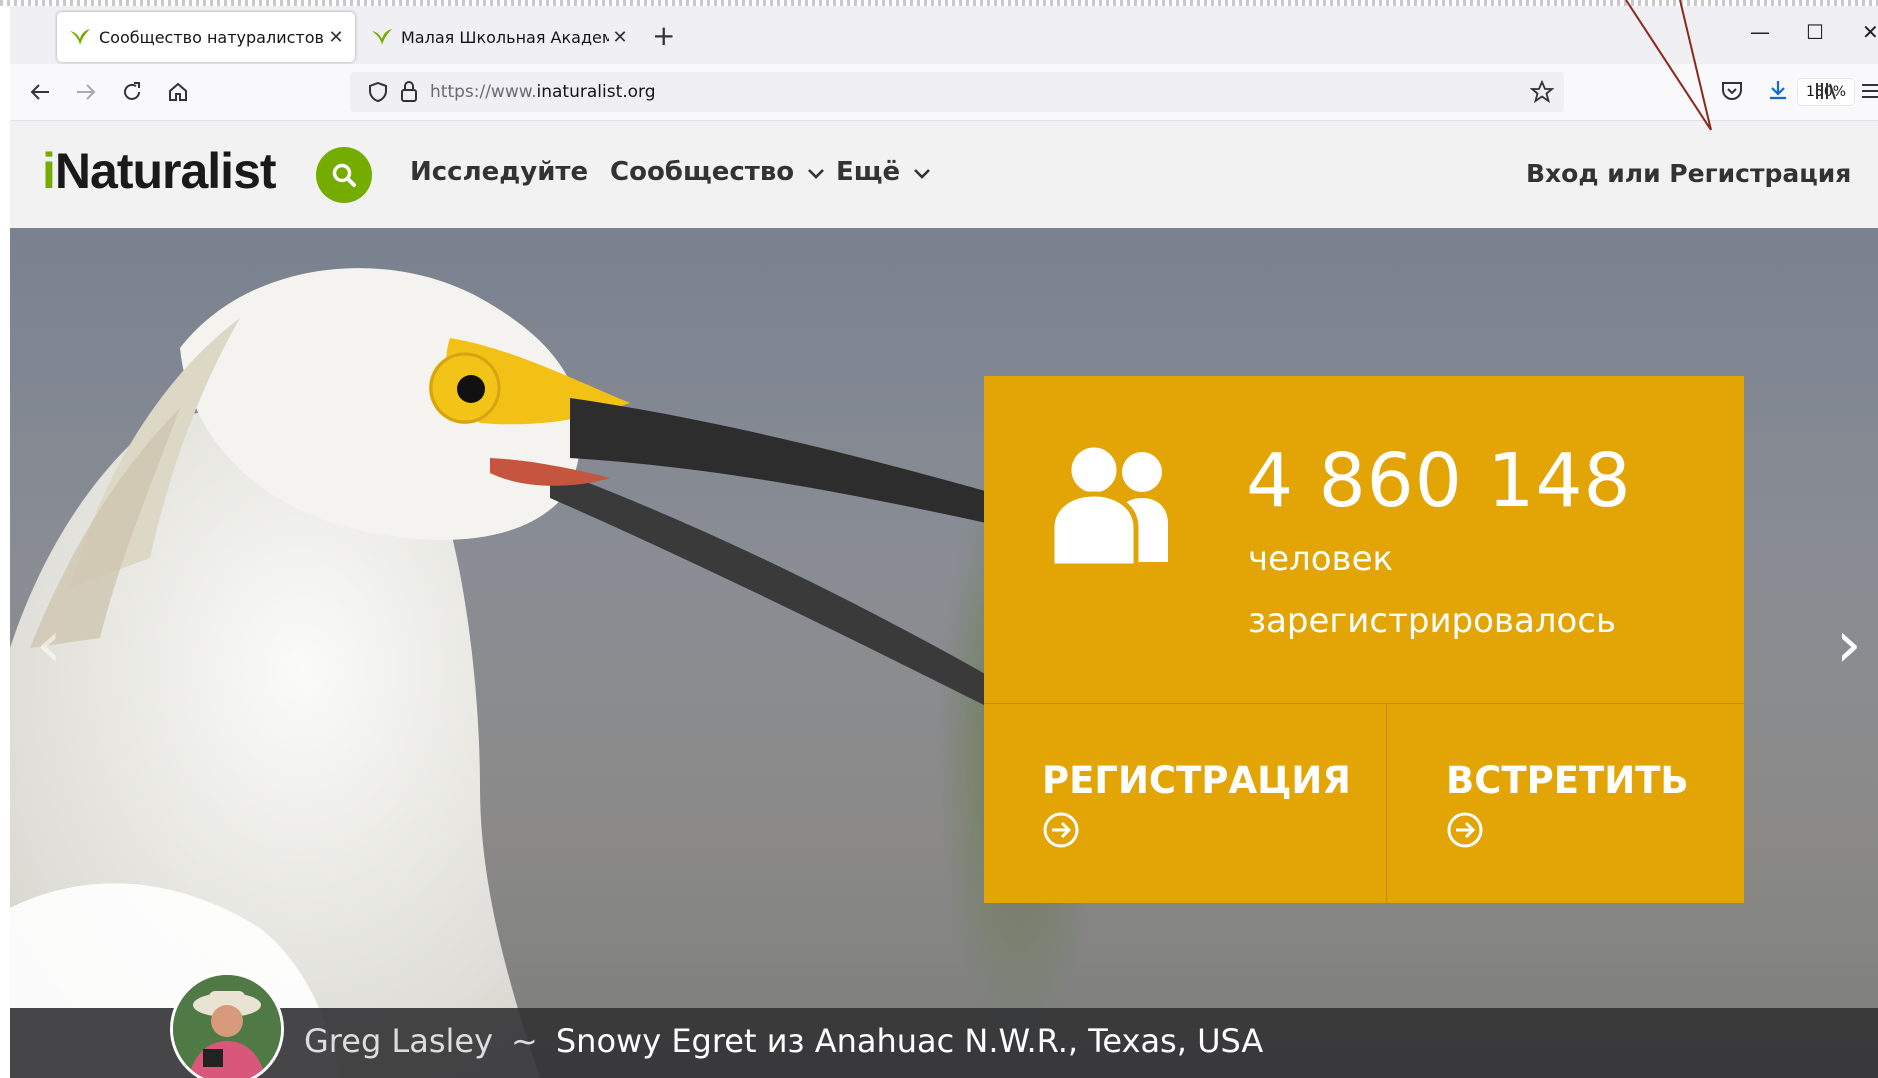 Image resolution: width=1878 pixels, height=1078 pixels. Describe the element at coordinates (40, 92) in the screenshot. I see `back-icon` at that location.